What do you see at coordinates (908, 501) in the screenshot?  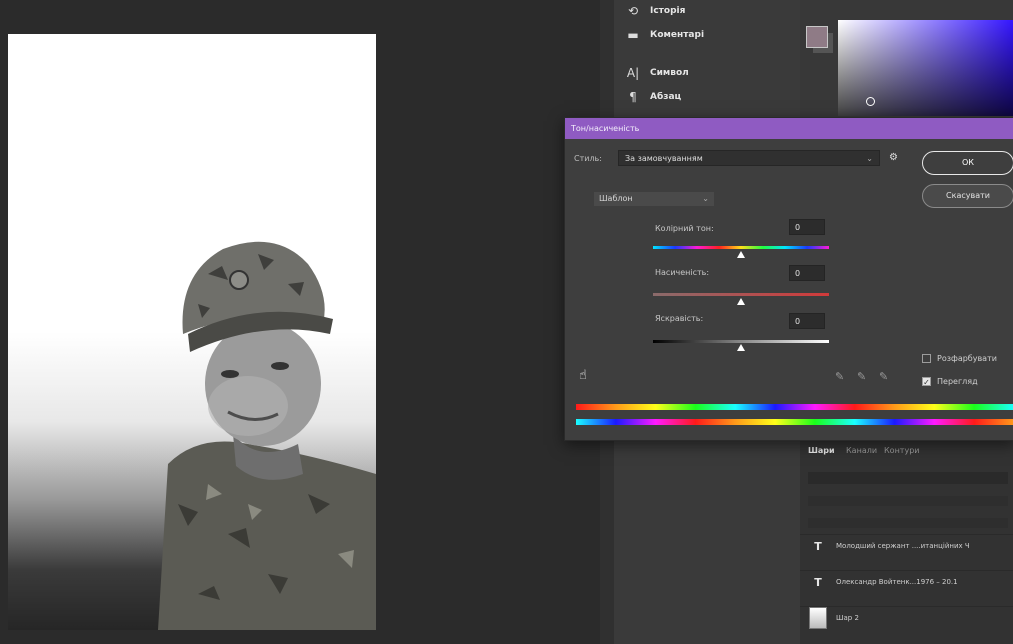 I see `blend-mode-row` at bounding box center [908, 501].